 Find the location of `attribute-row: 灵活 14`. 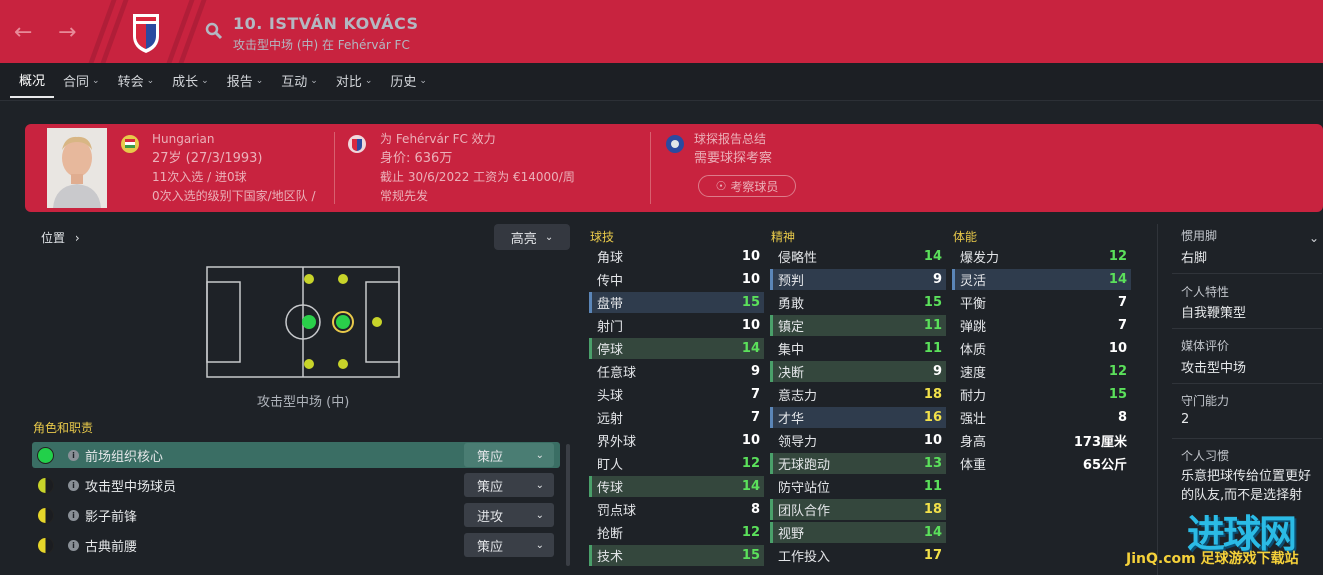

attribute-row: 灵活 14 is located at coordinates (1041, 279).